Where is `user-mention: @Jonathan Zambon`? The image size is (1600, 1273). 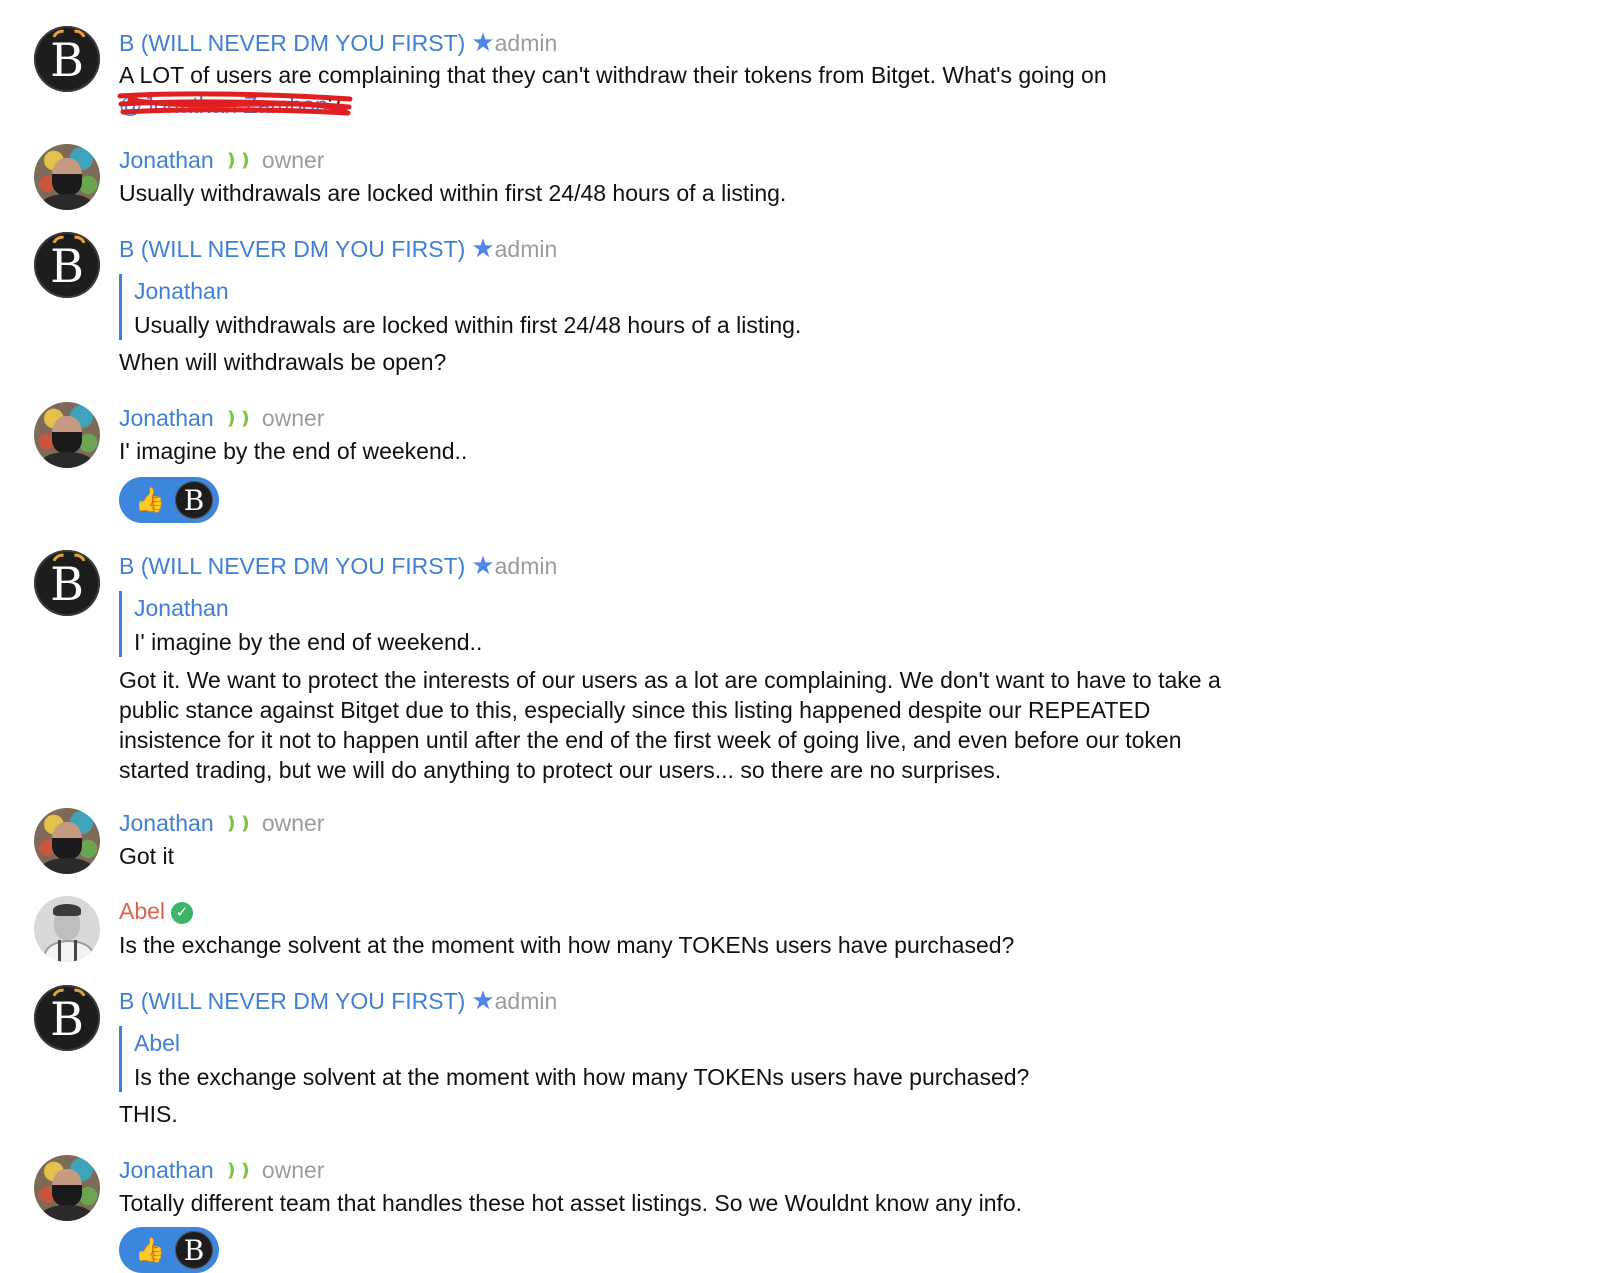
user-mention: @Jonathan Zambon is located at coordinates (223, 105).